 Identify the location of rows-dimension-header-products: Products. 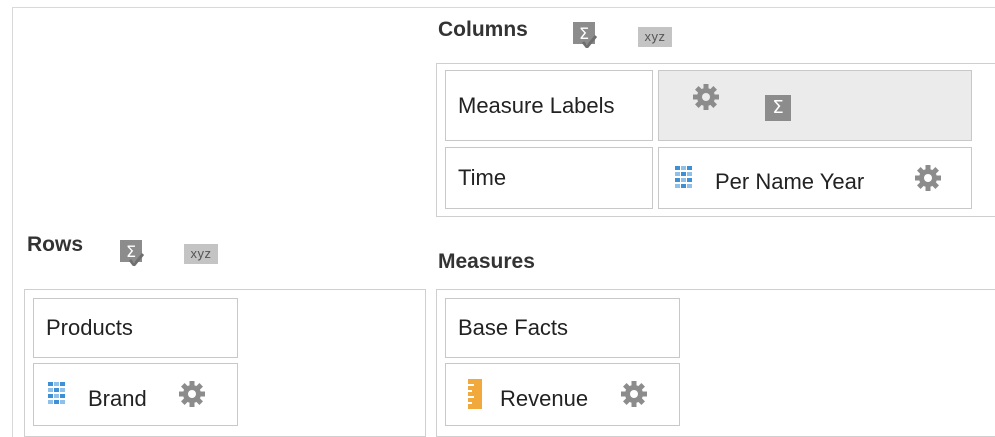
(135, 328).